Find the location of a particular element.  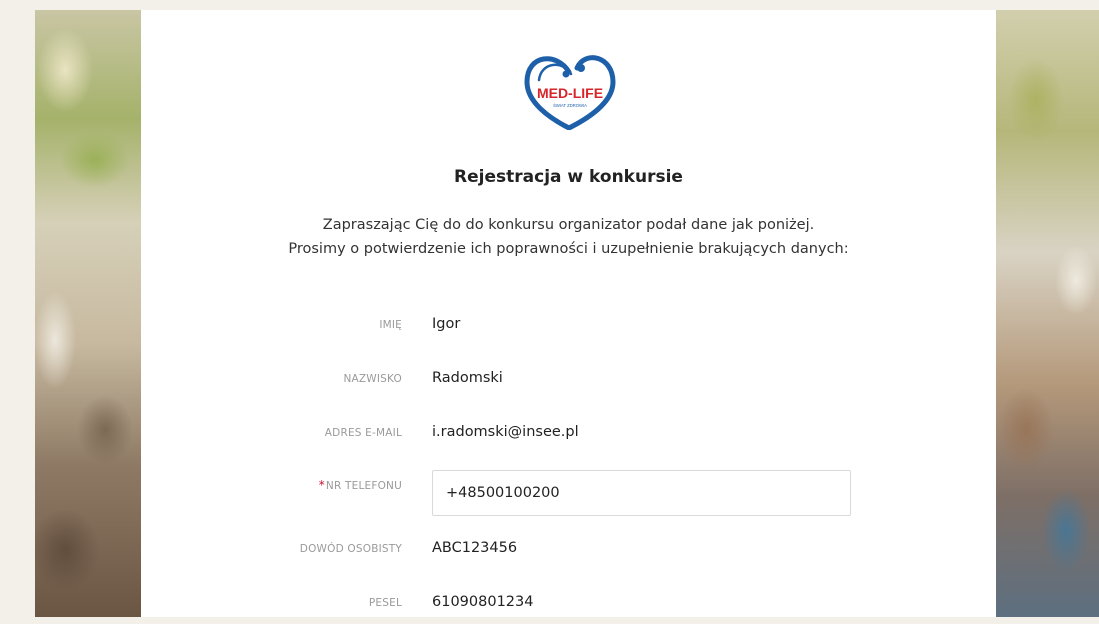

first-name-label: IMIĘ is located at coordinates (390, 325).